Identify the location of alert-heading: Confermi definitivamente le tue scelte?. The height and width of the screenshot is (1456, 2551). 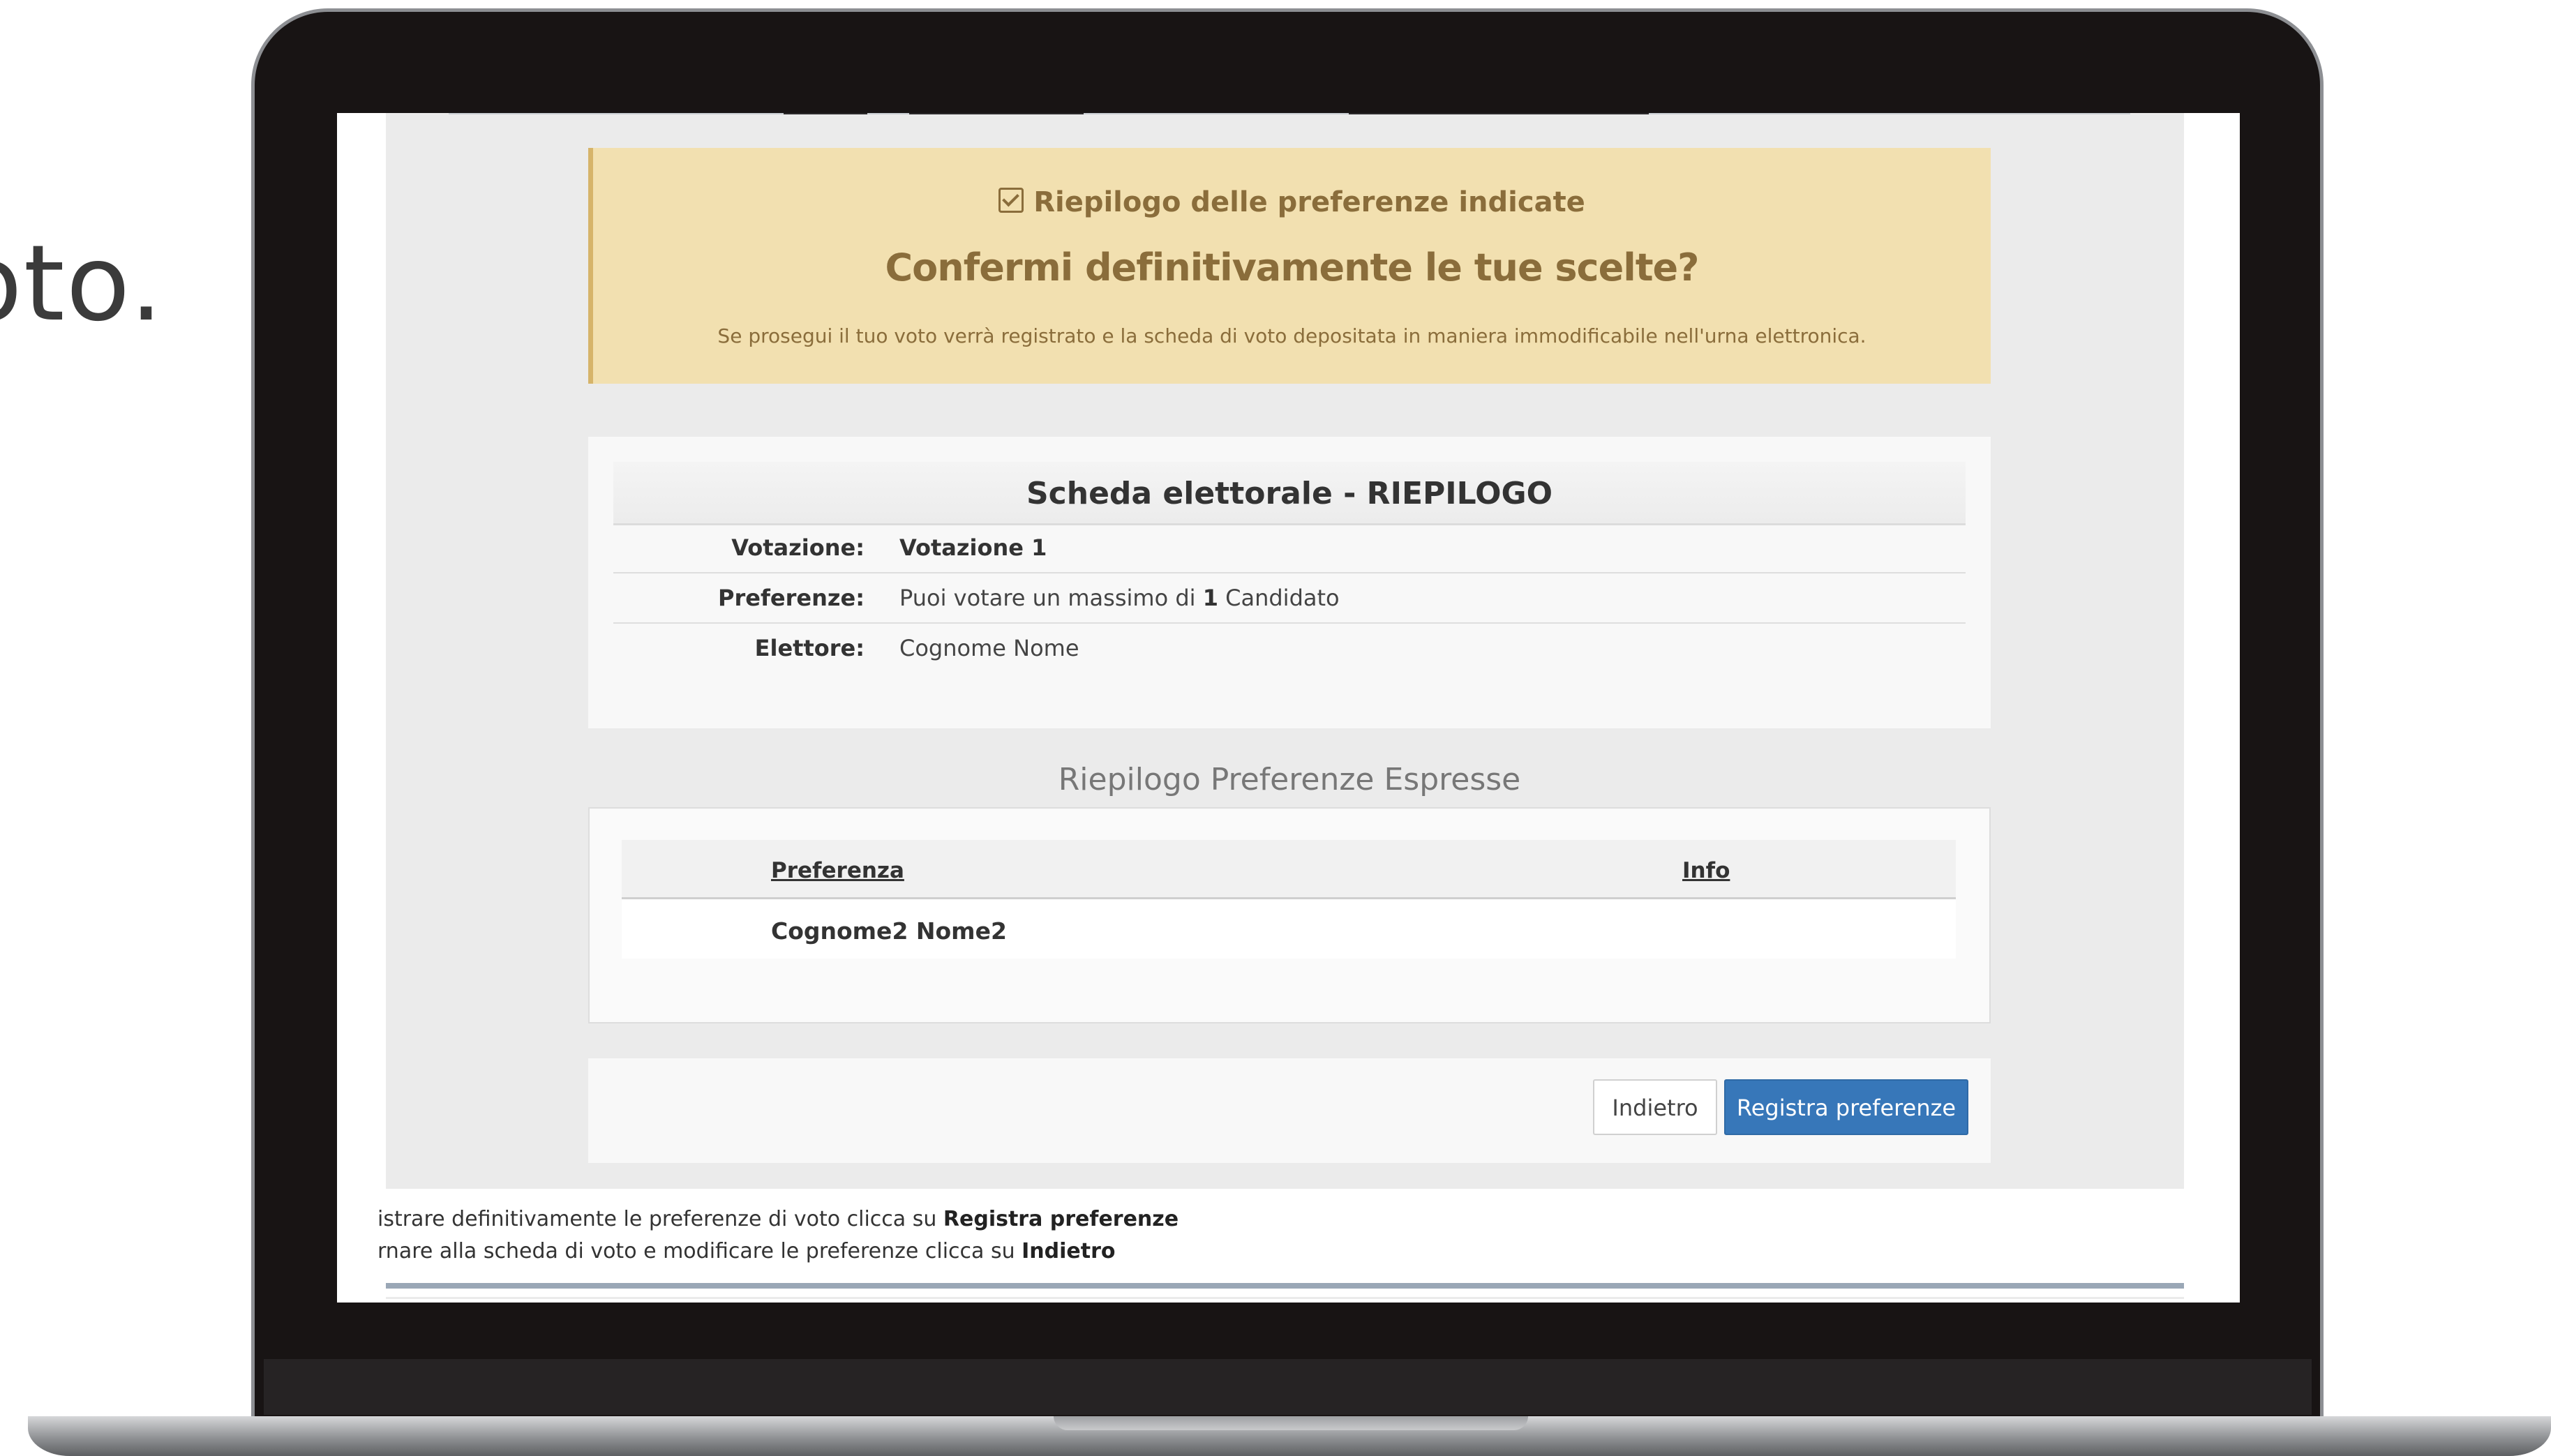
(1292, 268).